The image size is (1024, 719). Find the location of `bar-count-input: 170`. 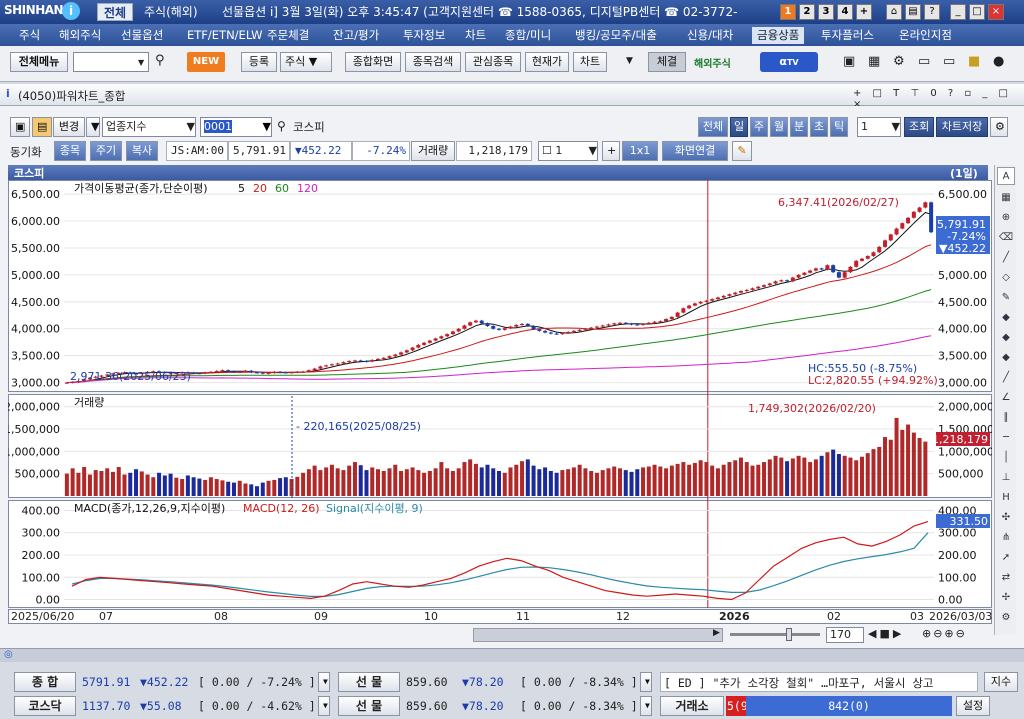

bar-count-input: 170 is located at coordinates (845, 635).